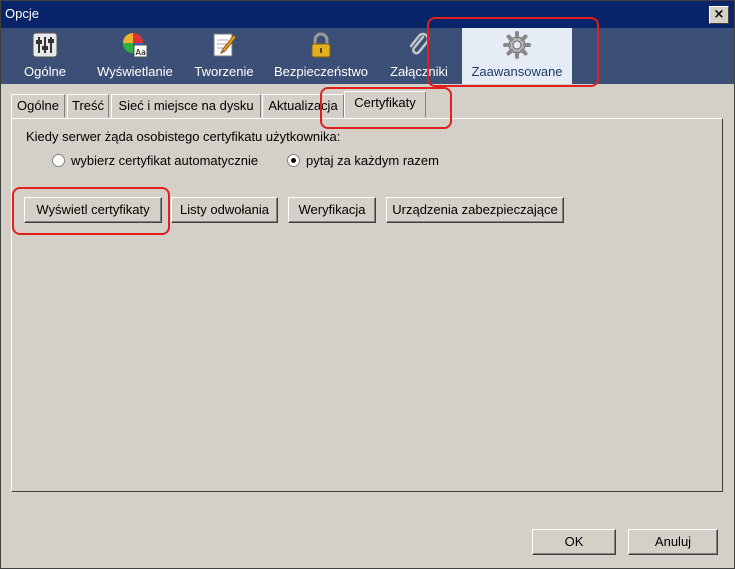  What do you see at coordinates (135, 71) in the screenshot?
I see `toolbar-label: Wyświetlanie` at bounding box center [135, 71].